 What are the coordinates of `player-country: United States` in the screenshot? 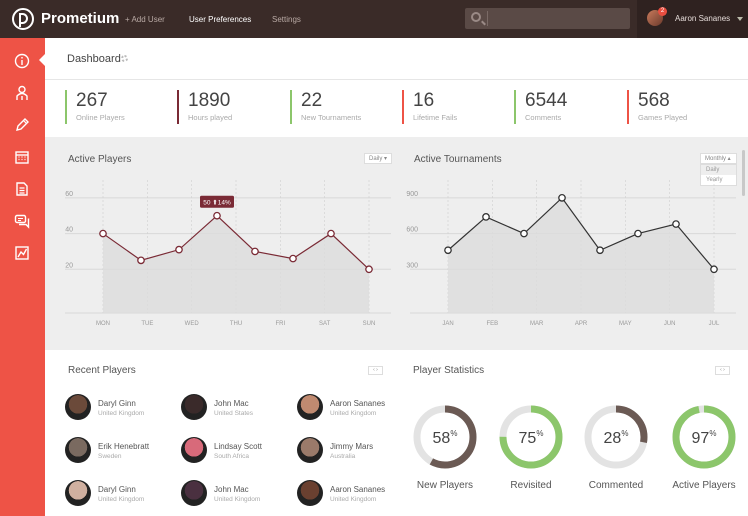 It's located at (234, 413).